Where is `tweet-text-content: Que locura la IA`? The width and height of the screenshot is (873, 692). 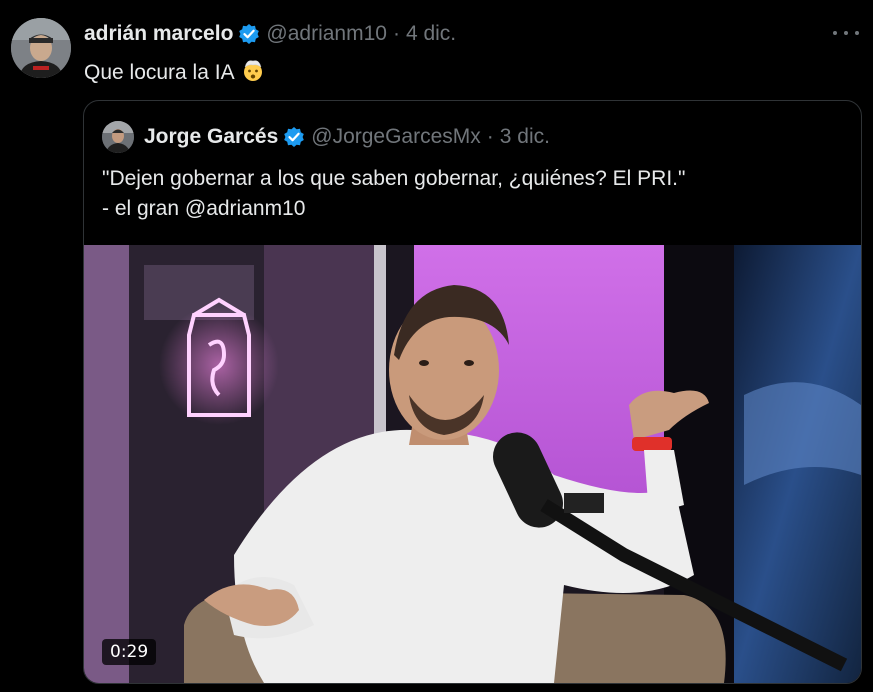 tweet-text-content: Que locura la IA is located at coordinates (159, 72).